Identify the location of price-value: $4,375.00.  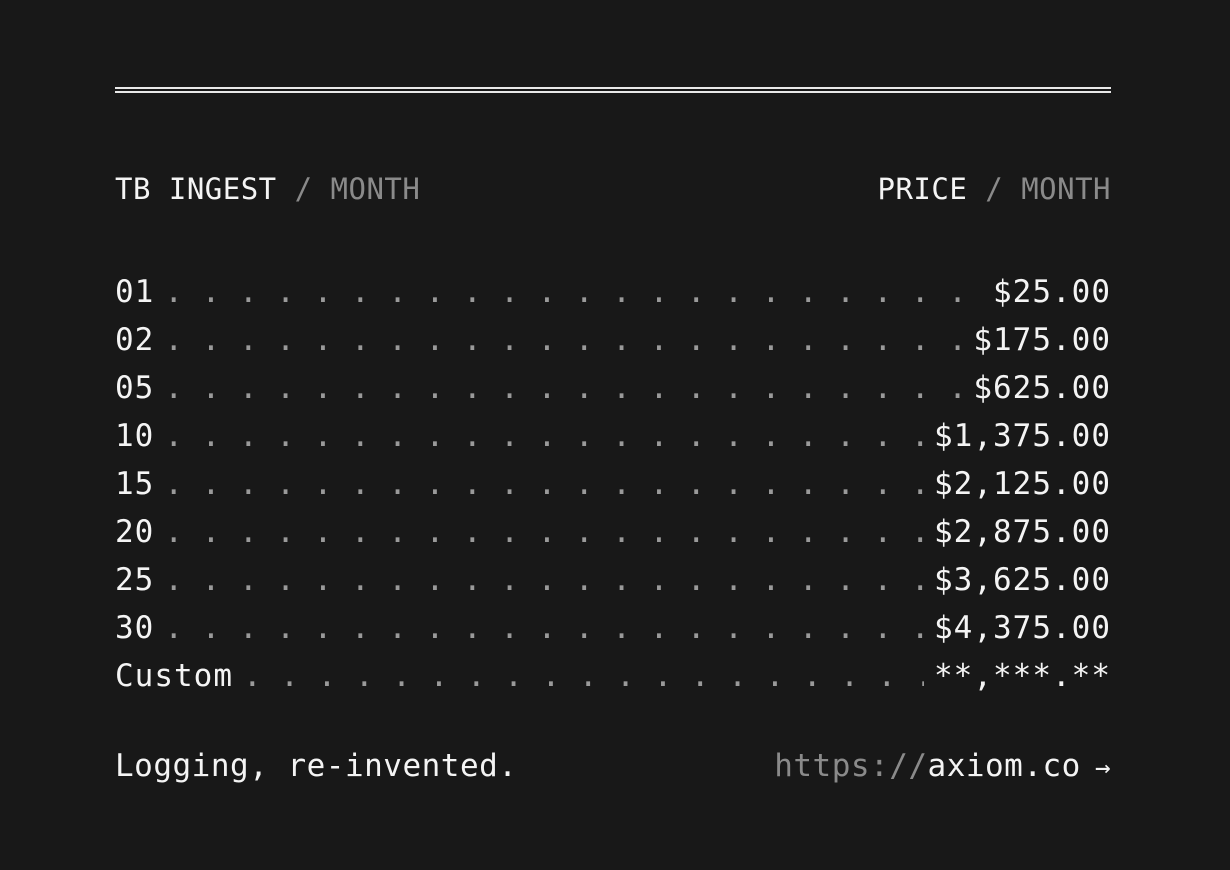
(1022, 628).